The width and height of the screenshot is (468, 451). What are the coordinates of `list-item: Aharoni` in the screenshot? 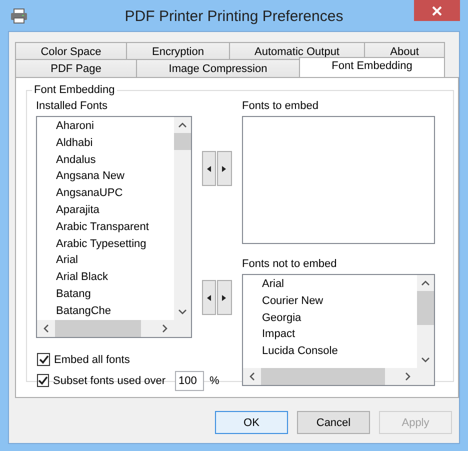 It's located at (105, 126).